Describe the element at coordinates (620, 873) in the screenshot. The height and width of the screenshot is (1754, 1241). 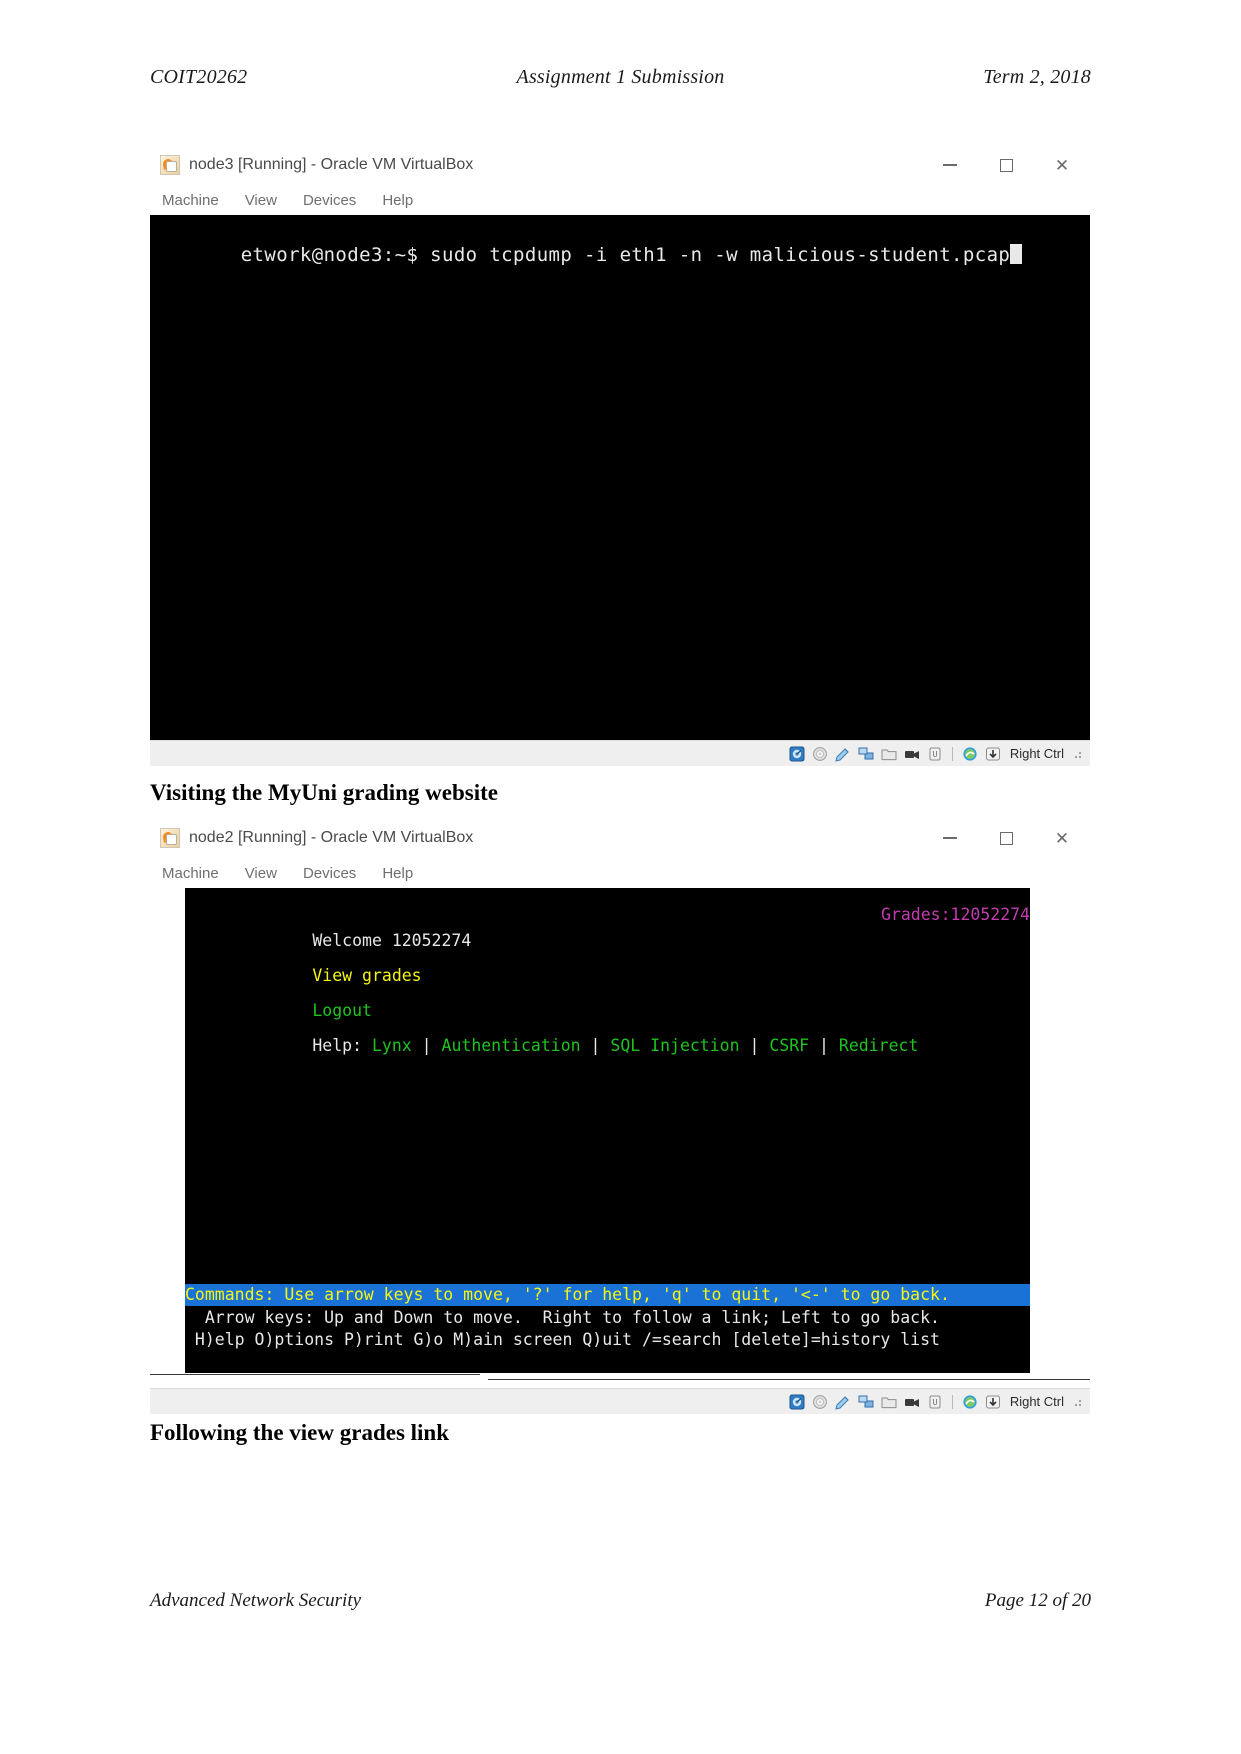
I see `menubar-node2: Machine View Devices Help` at that location.